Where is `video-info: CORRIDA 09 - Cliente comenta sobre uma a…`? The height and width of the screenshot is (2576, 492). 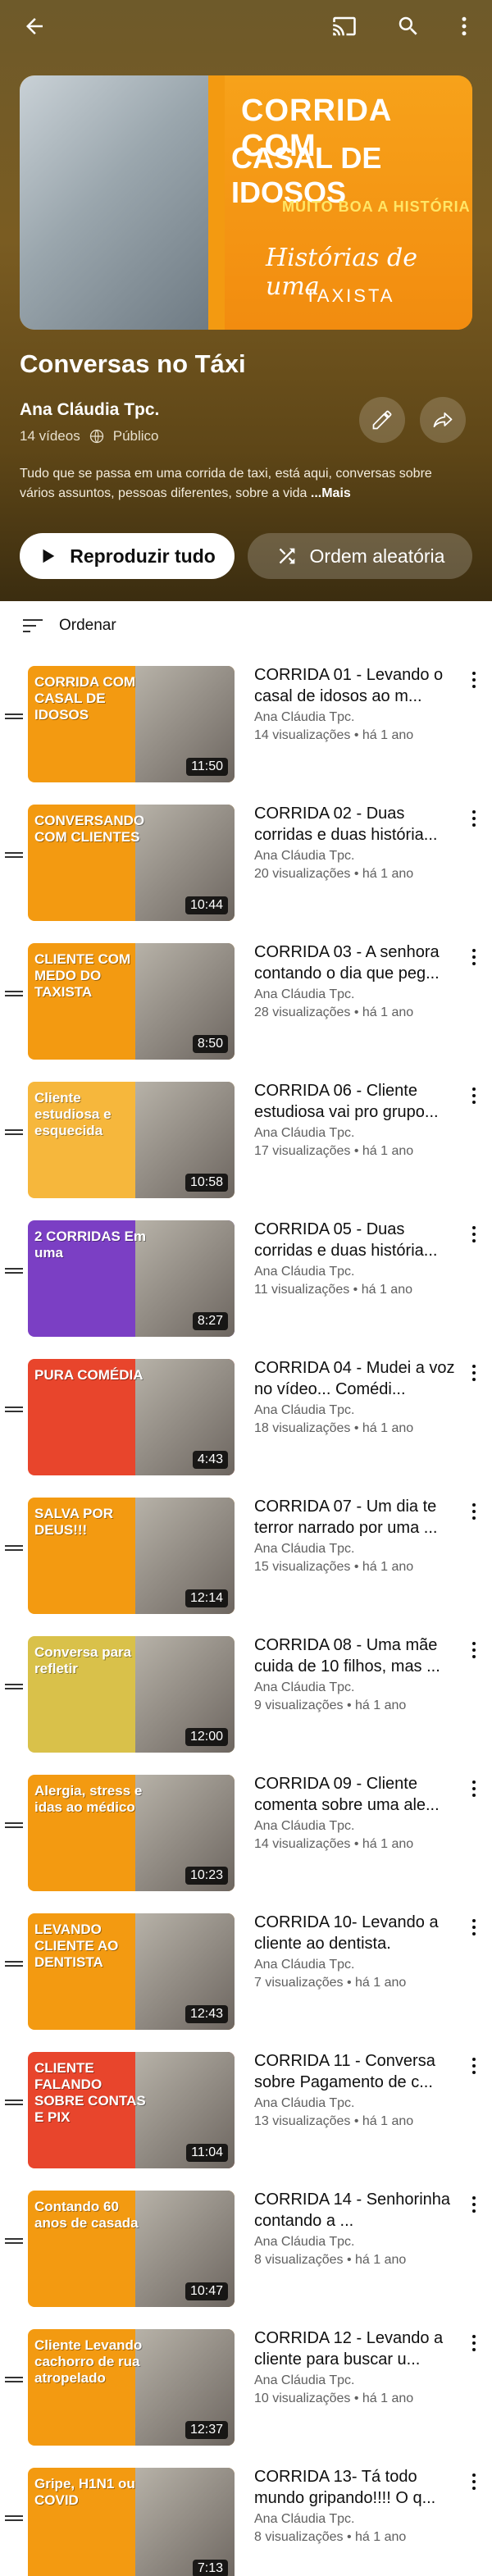 video-info: CORRIDA 09 - Cliente comenta sobre uma a… is located at coordinates (356, 1812).